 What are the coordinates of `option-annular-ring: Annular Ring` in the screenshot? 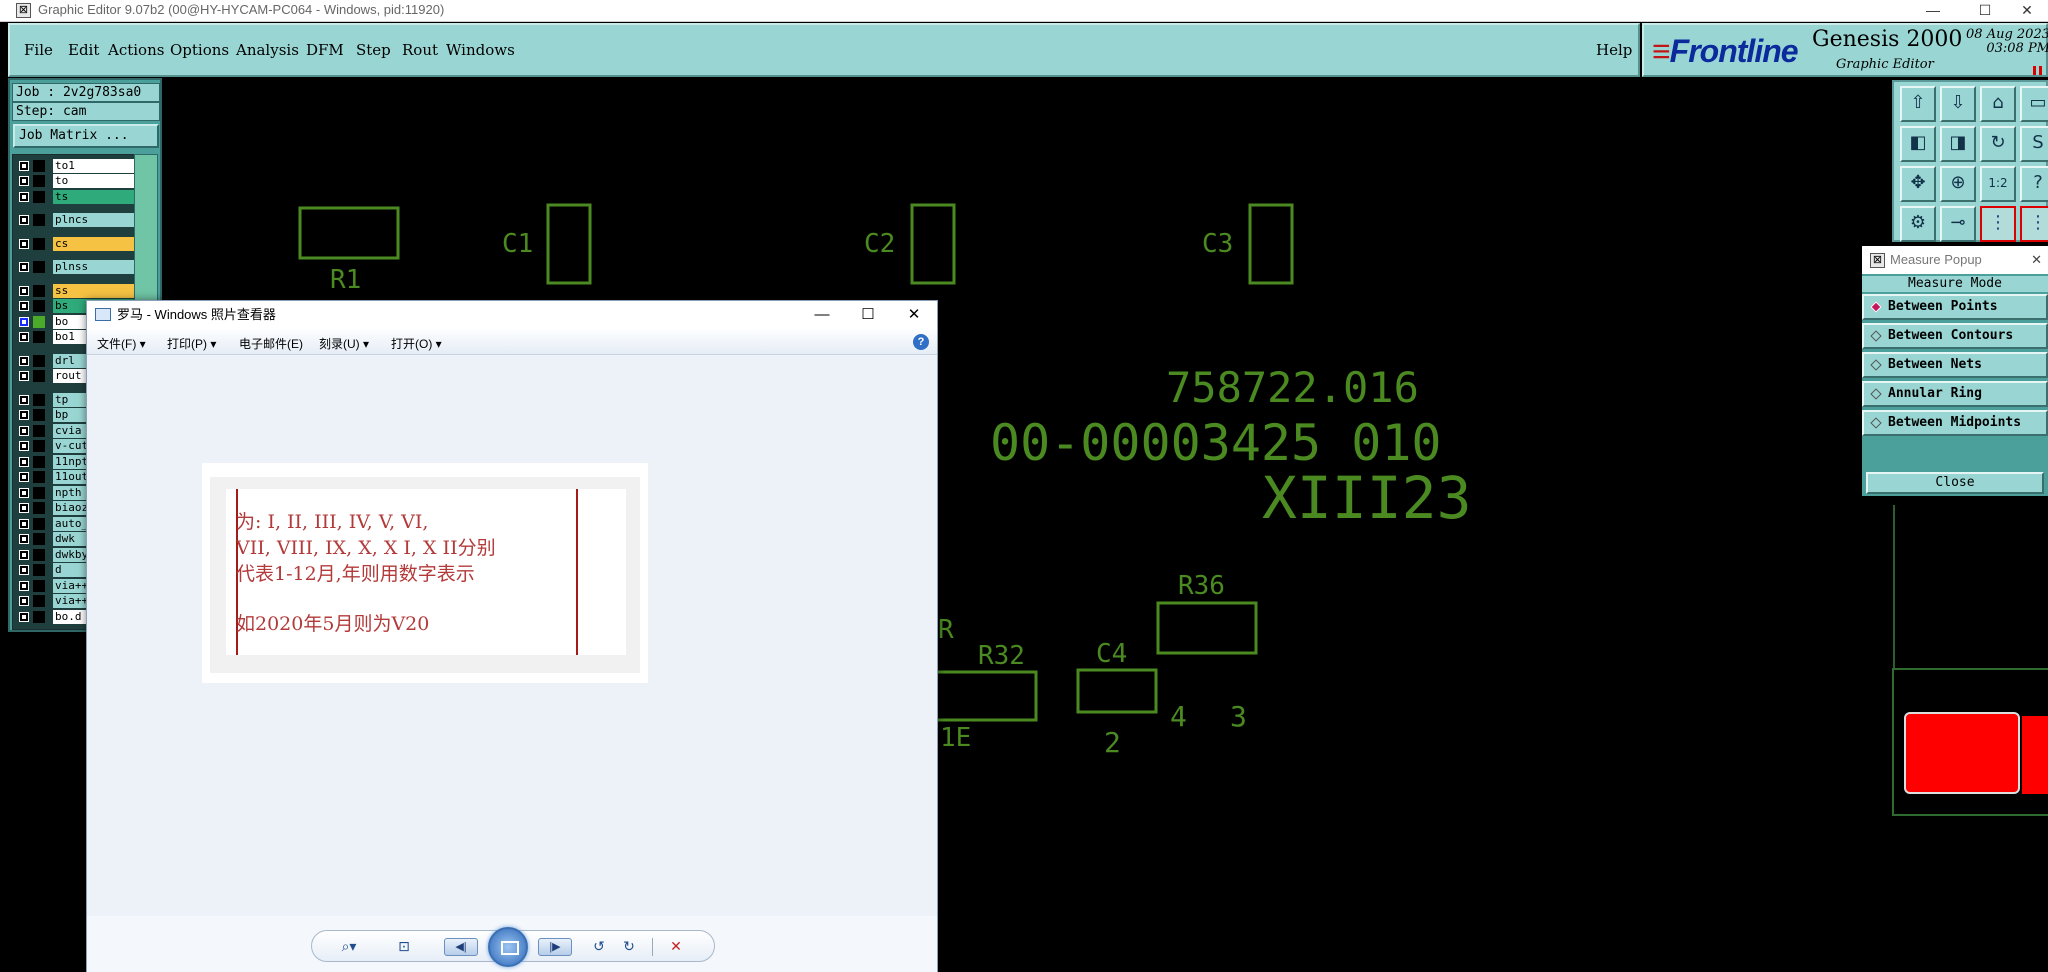 It's located at (1955, 394).